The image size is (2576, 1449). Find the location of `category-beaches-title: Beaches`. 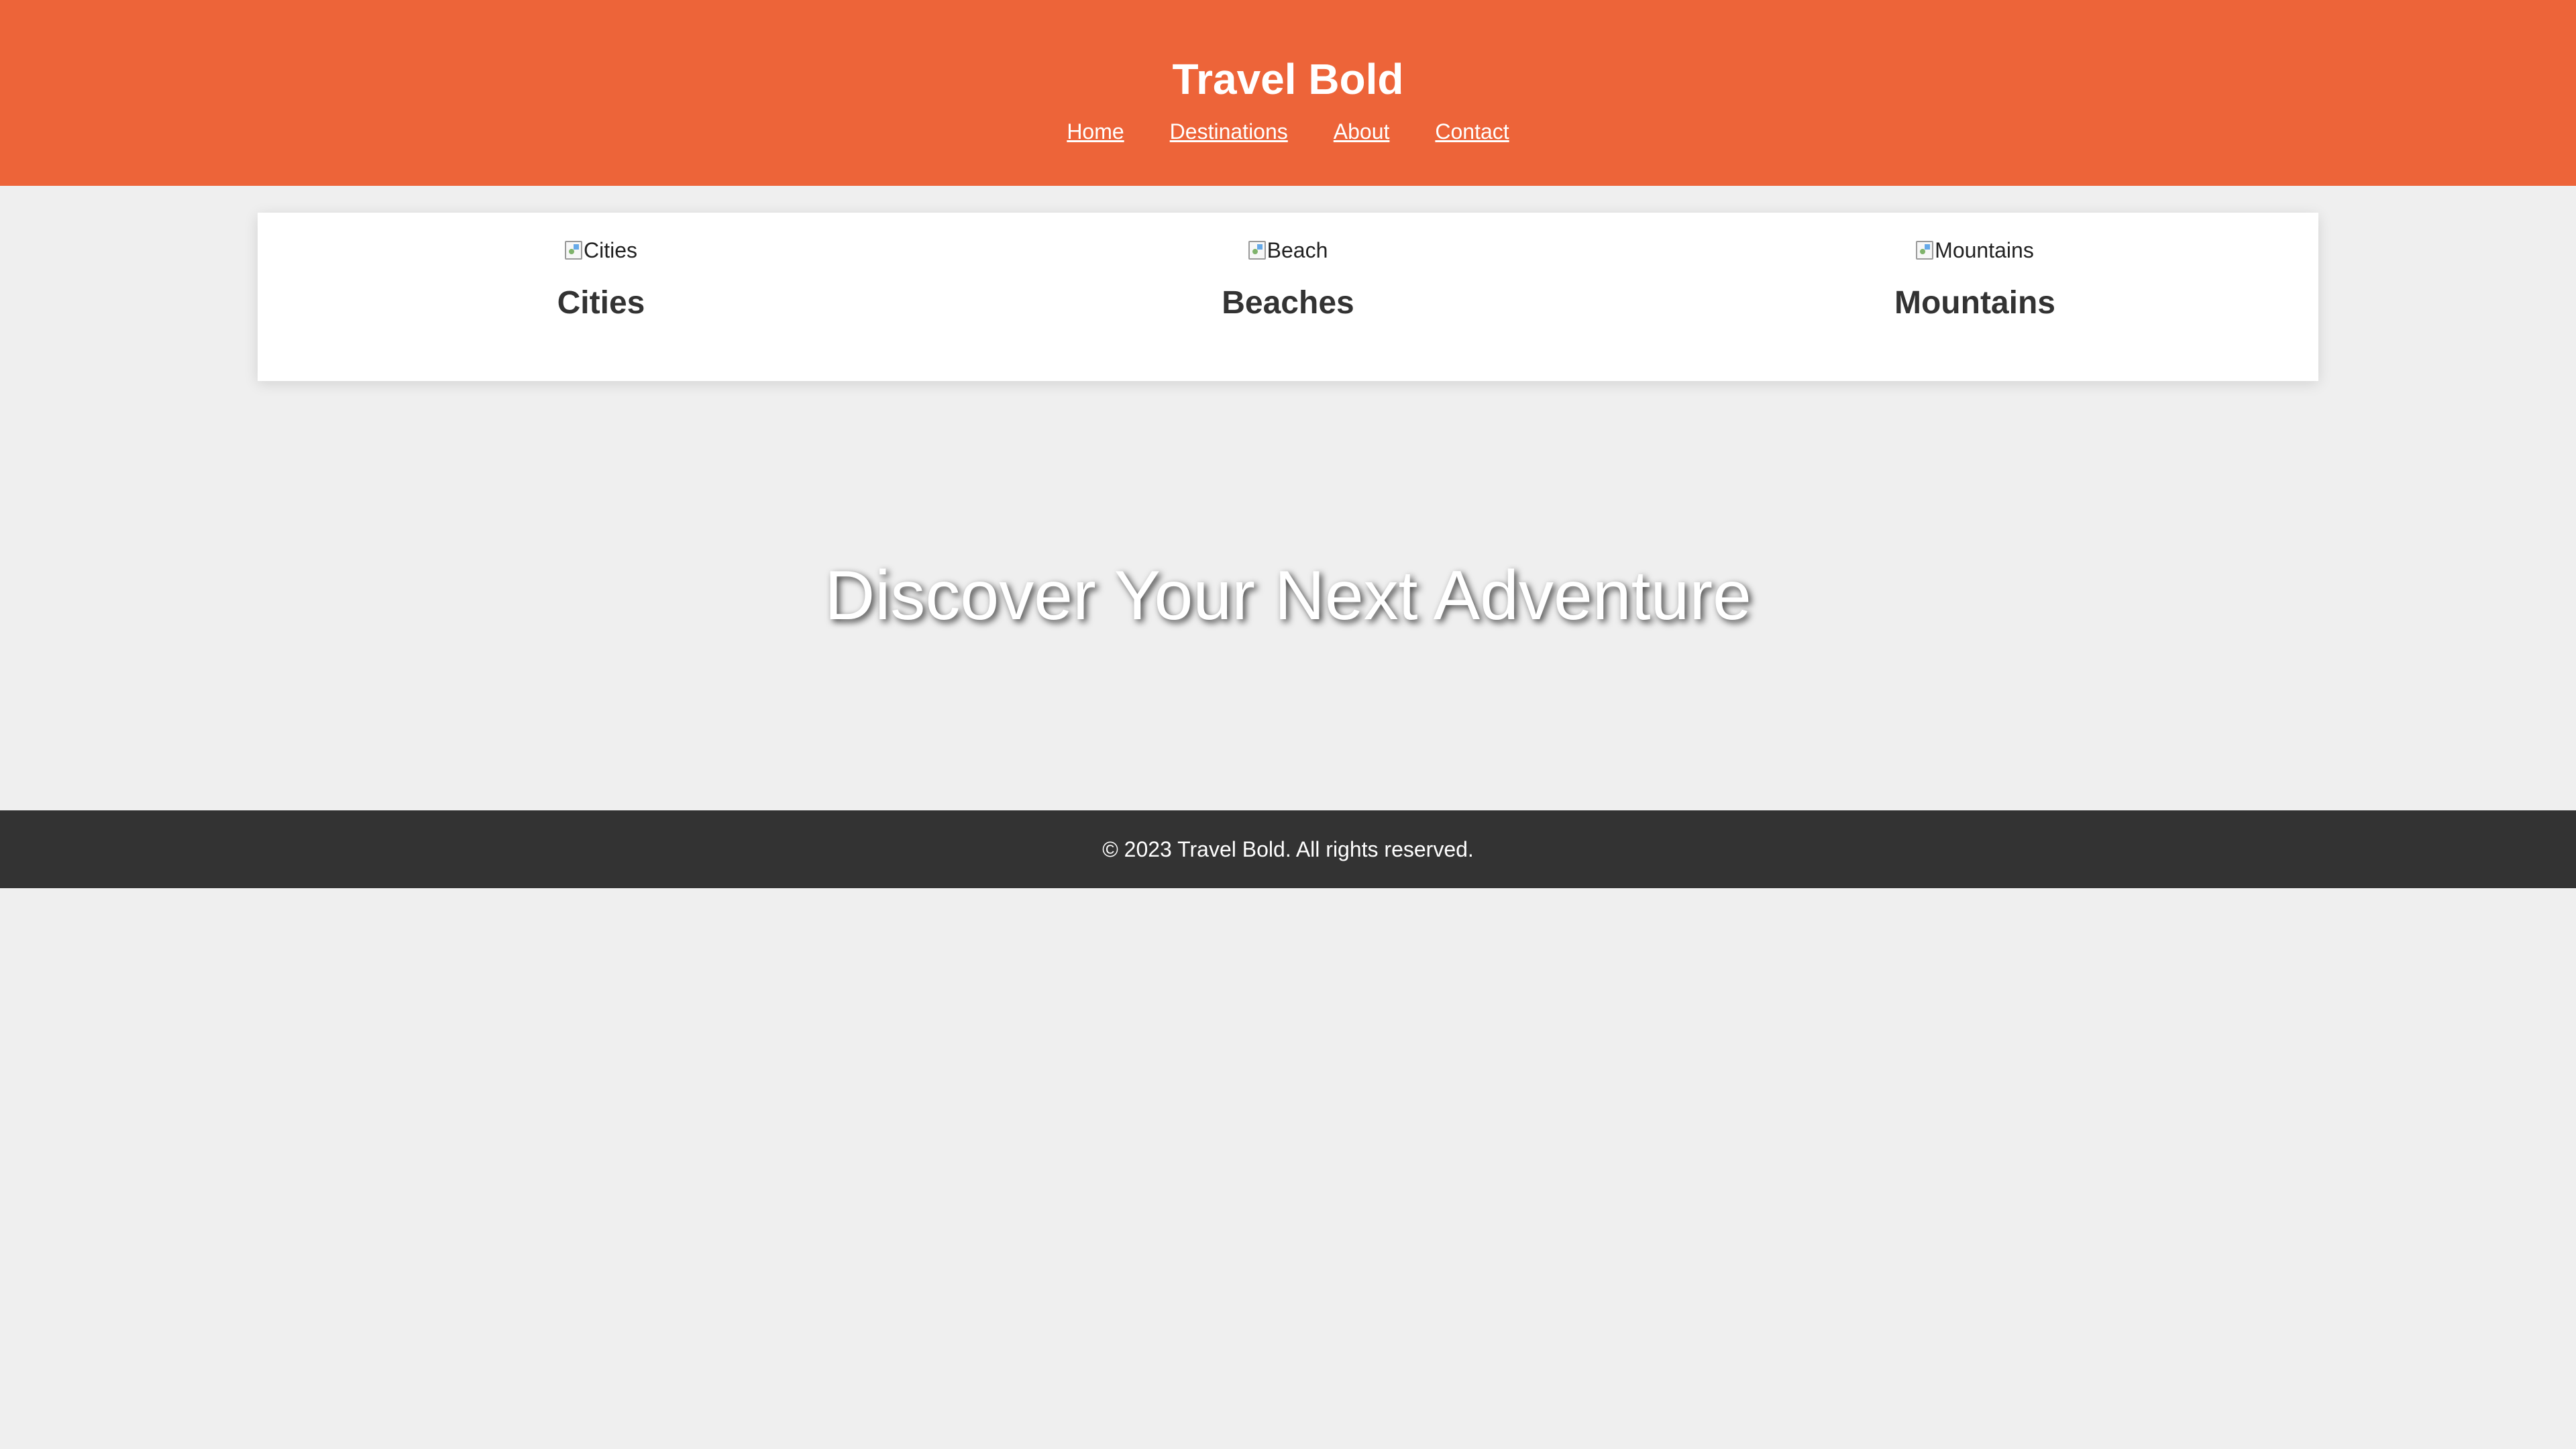

category-beaches-title: Beaches is located at coordinates (1288, 303).